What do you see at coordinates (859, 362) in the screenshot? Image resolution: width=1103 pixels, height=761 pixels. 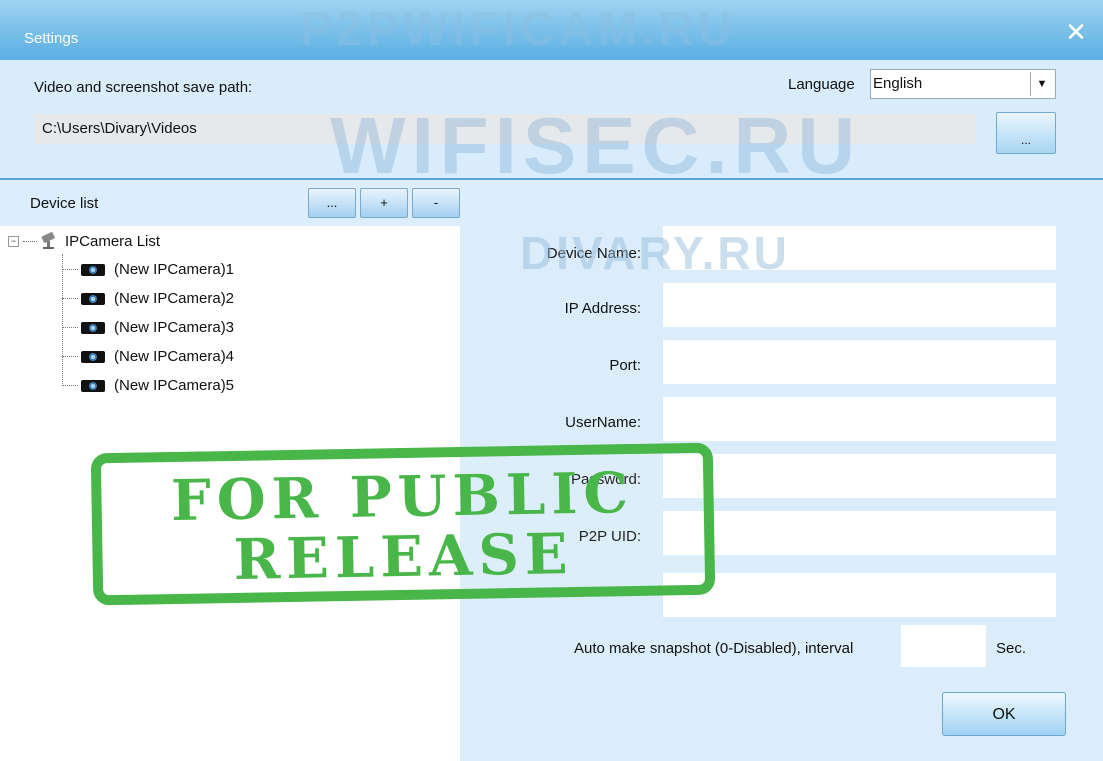 I see `port-field` at bounding box center [859, 362].